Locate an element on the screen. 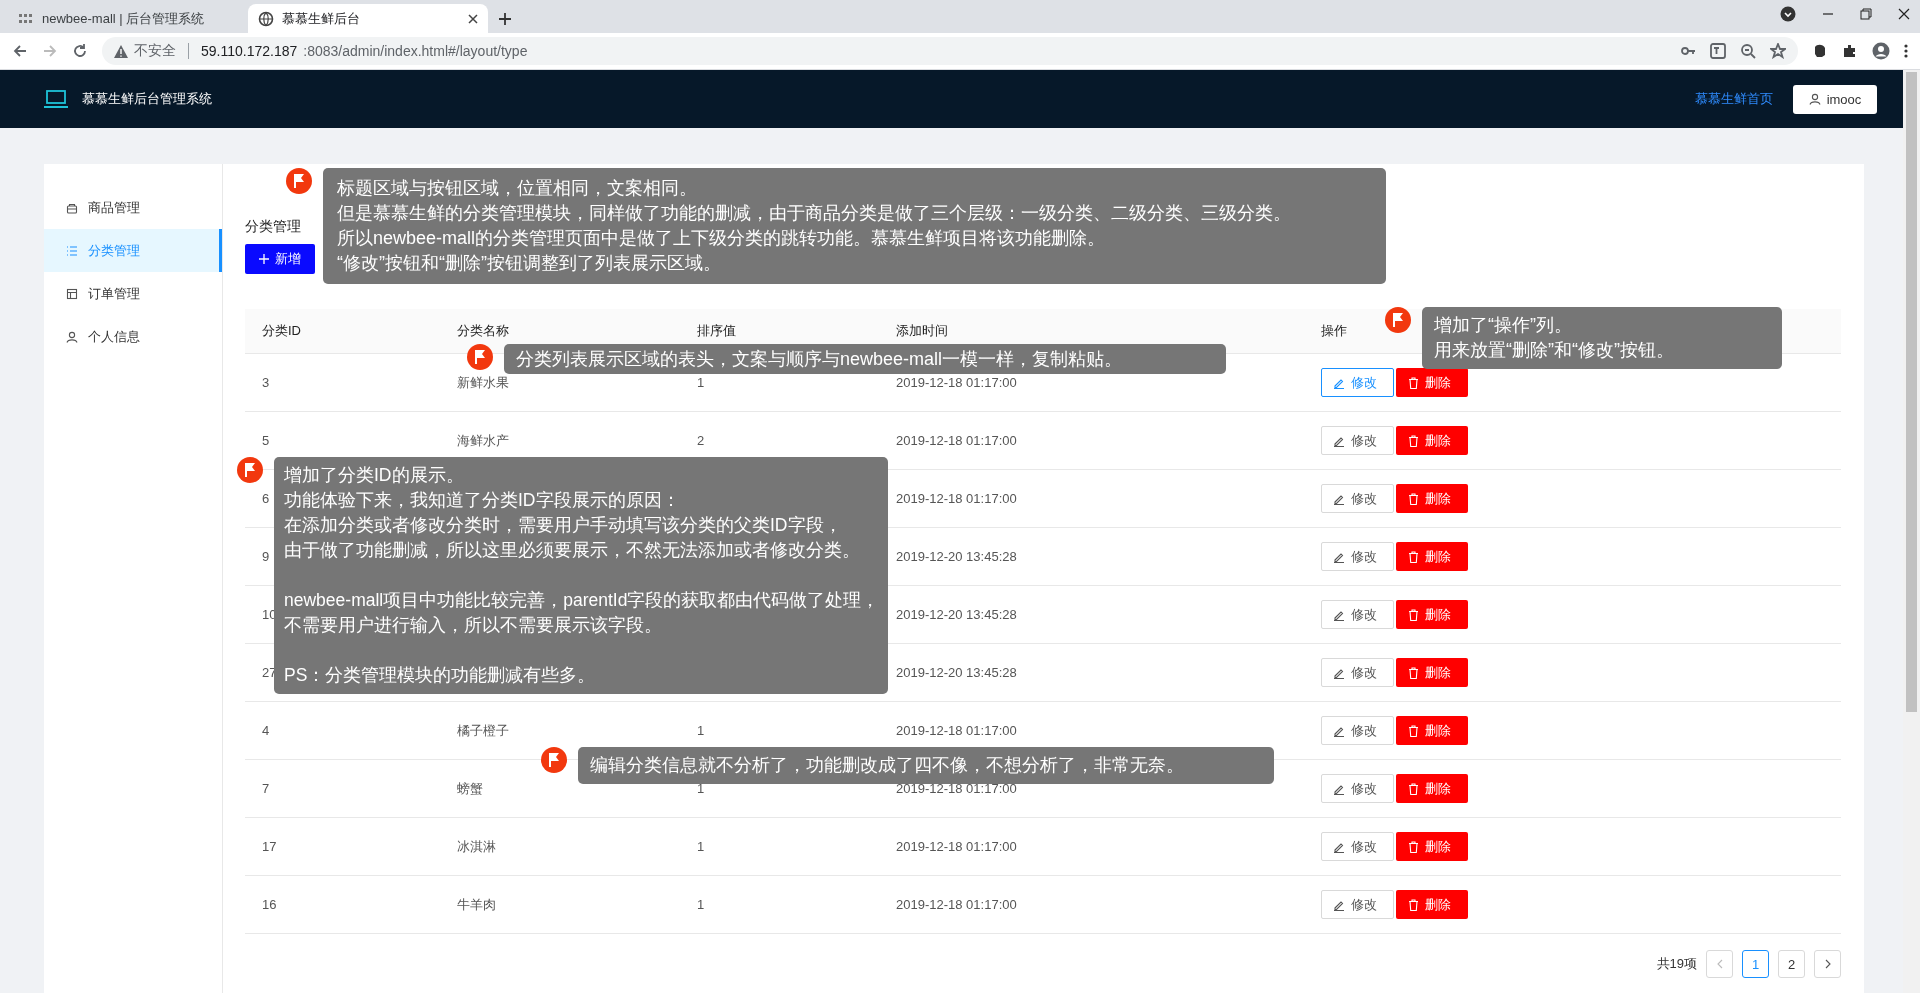 Image resolution: width=1920 pixels, height=993 pixels. list-icon is located at coordinates (72, 250).